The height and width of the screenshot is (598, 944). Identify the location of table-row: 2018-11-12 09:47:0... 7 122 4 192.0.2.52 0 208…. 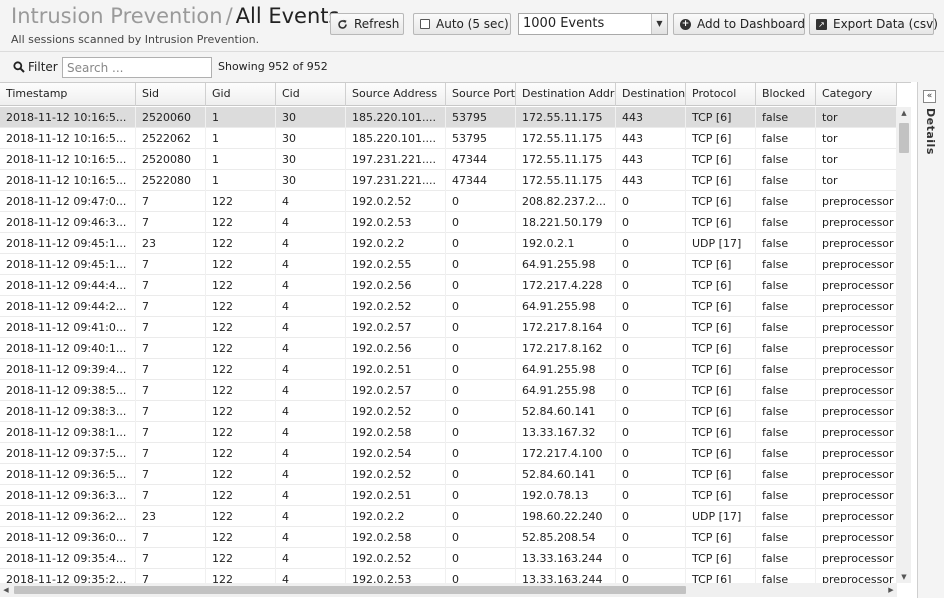
(448, 201).